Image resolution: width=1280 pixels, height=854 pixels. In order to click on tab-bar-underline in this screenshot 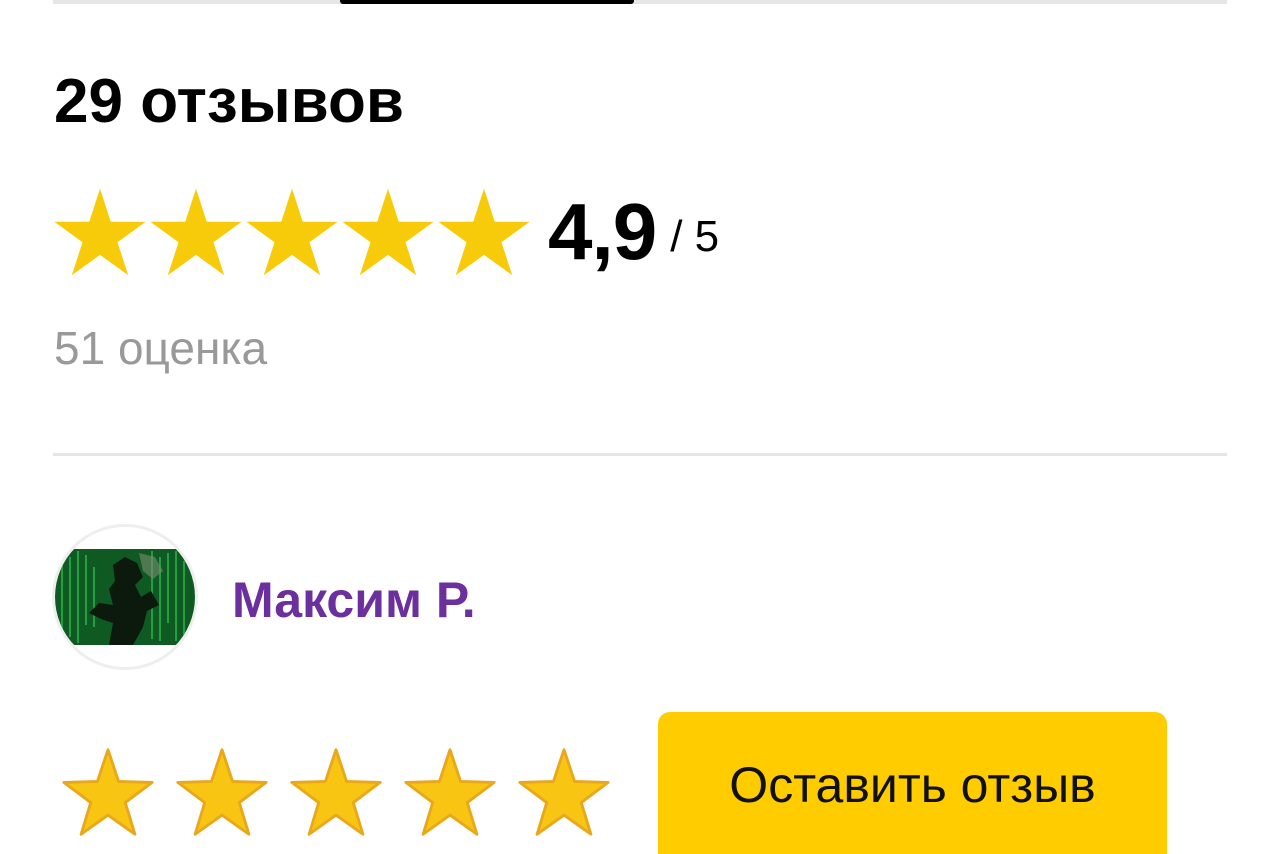, I will do `click(640, 2)`.